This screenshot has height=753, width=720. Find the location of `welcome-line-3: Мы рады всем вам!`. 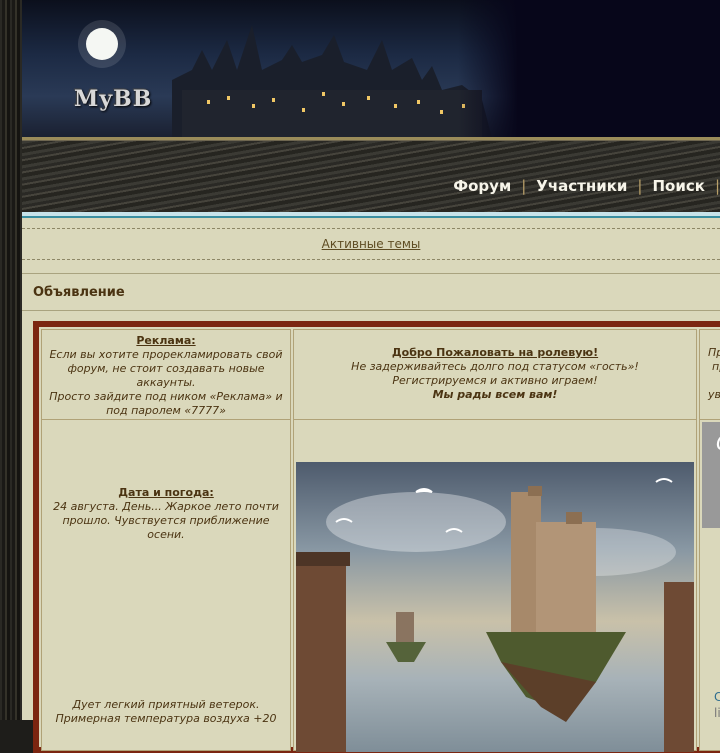

welcome-line-3: Мы рады всем вам! is located at coordinates (495, 394).